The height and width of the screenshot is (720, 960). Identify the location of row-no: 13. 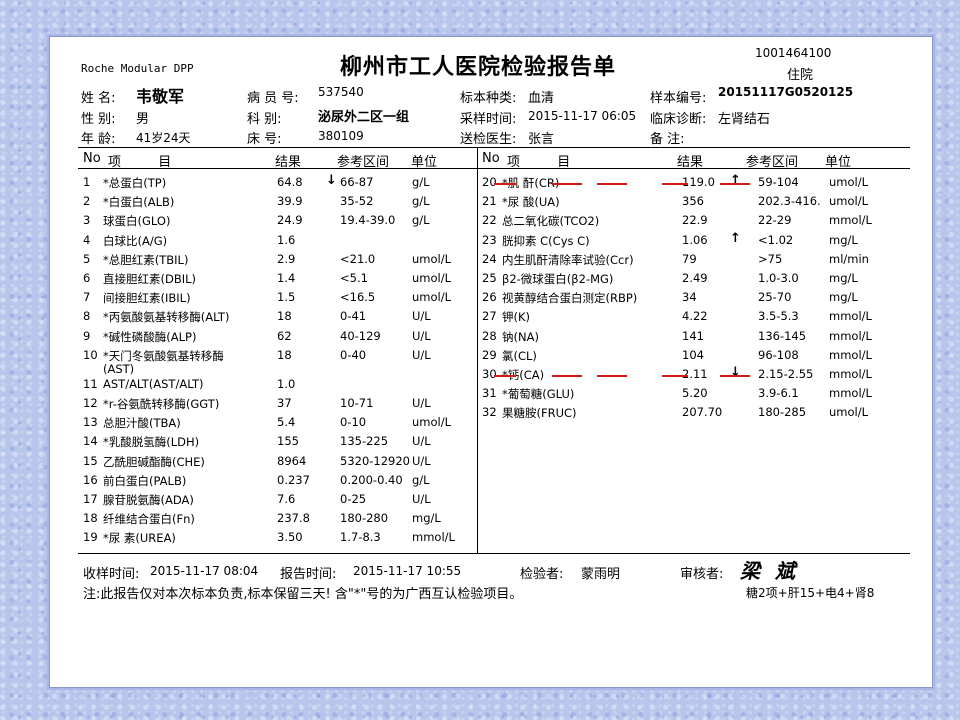
(90, 422).